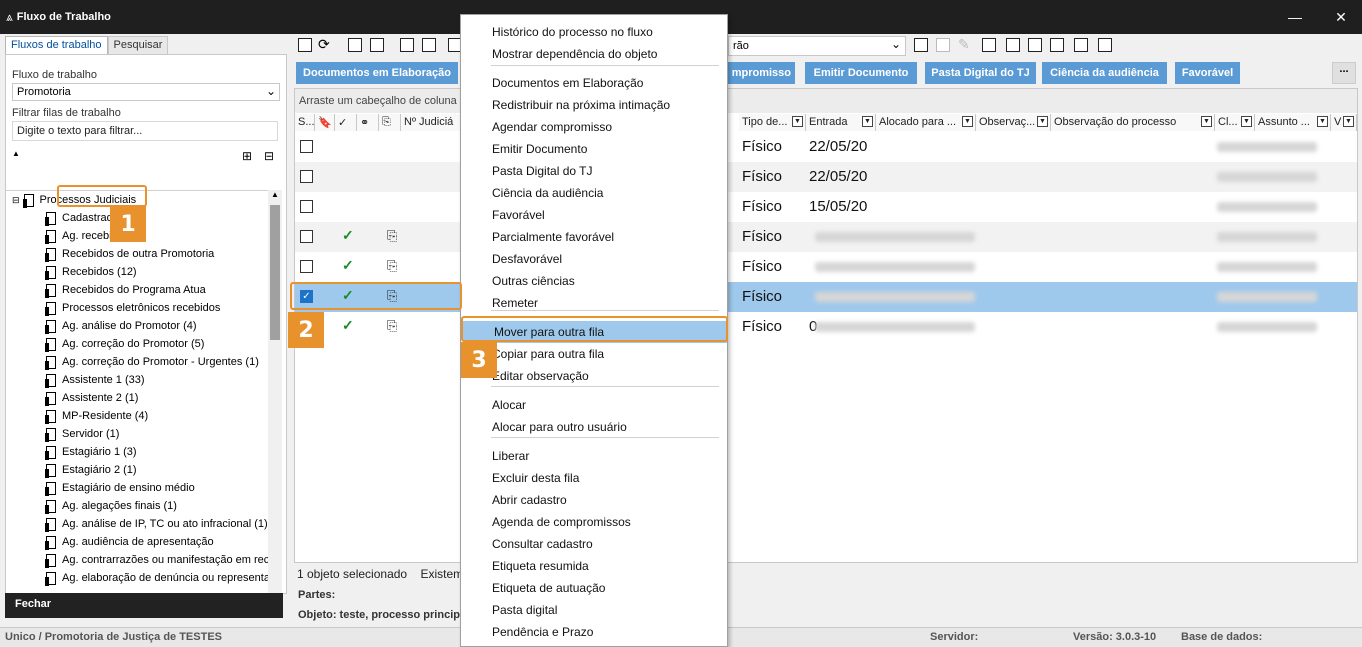 Image resolution: width=1362 pixels, height=647 pixels. I want to click on check-col-icon: ✓, so click(346, 122).